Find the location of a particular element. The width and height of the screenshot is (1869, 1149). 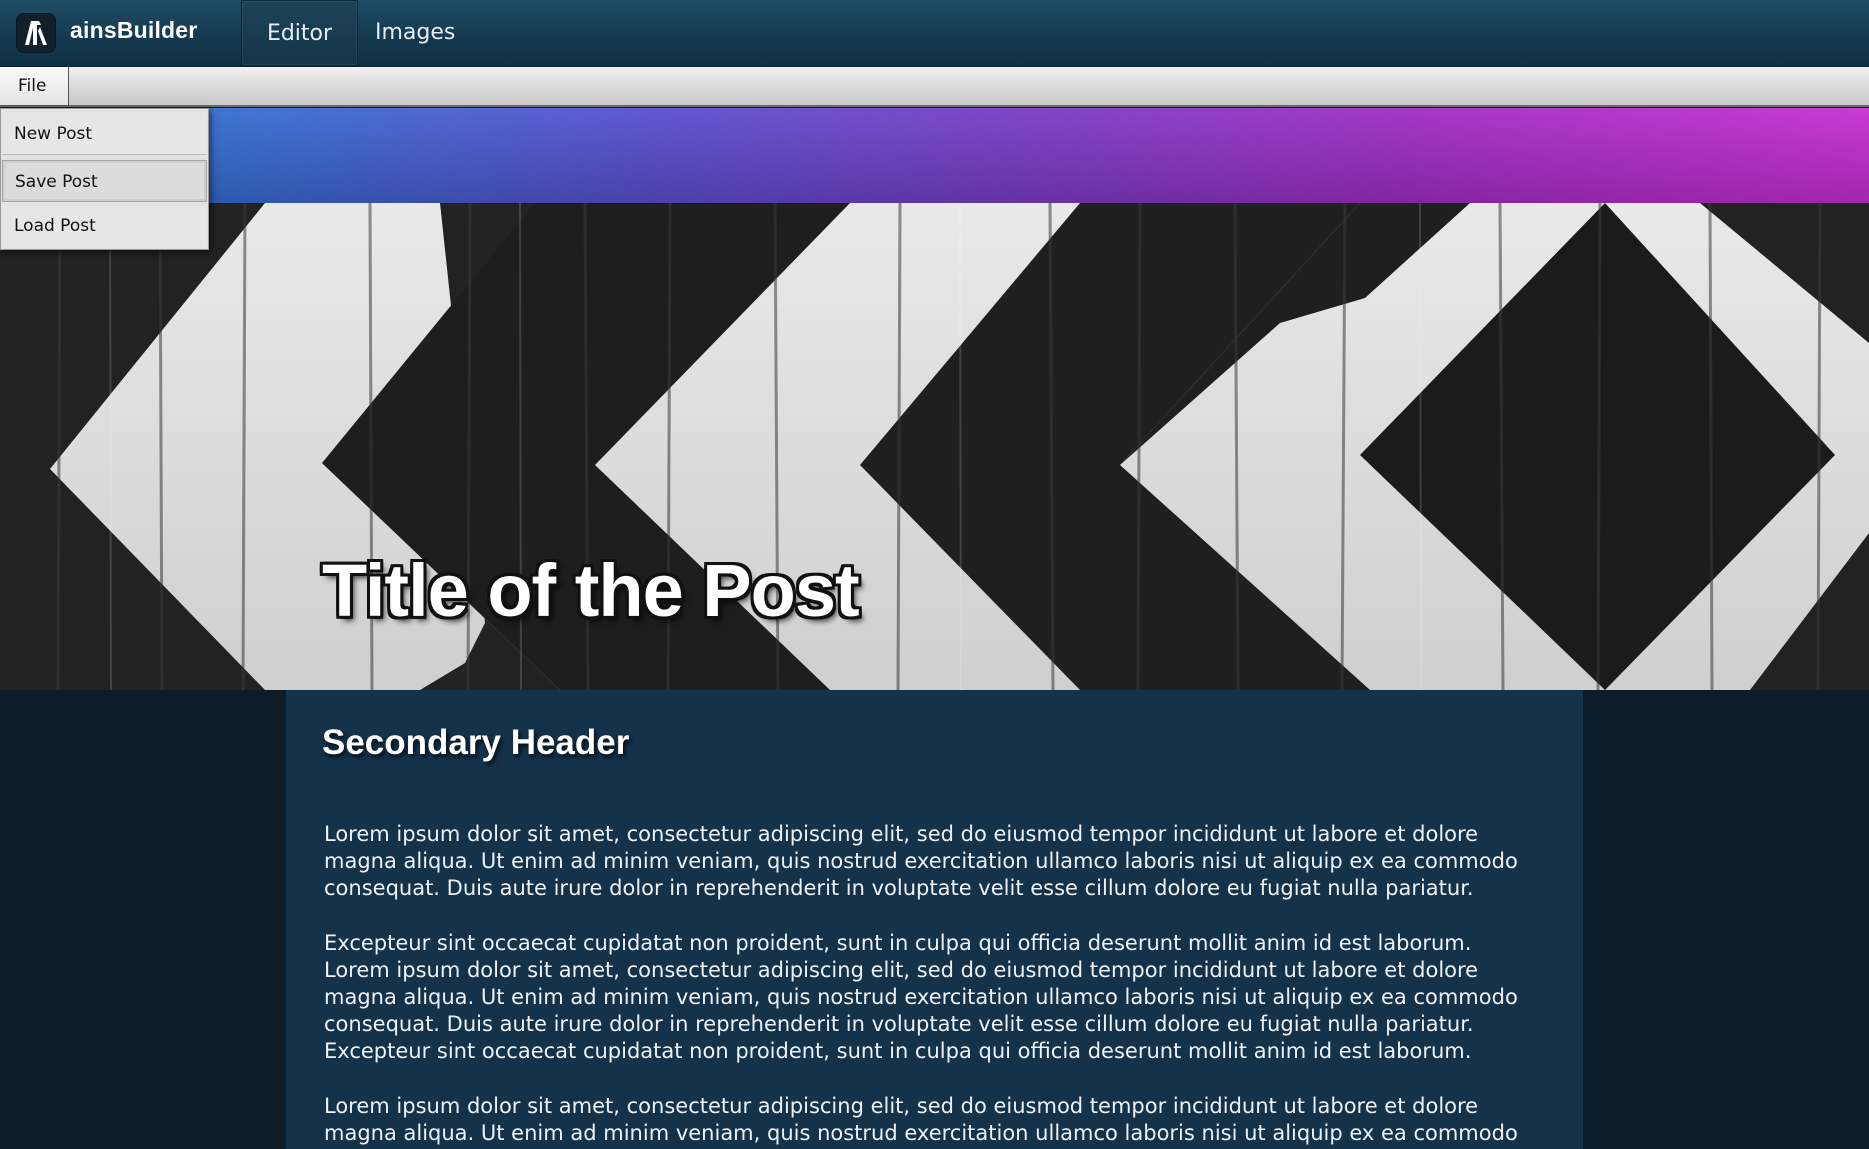

file-menu-button: File is located at coordinates (34, 86).